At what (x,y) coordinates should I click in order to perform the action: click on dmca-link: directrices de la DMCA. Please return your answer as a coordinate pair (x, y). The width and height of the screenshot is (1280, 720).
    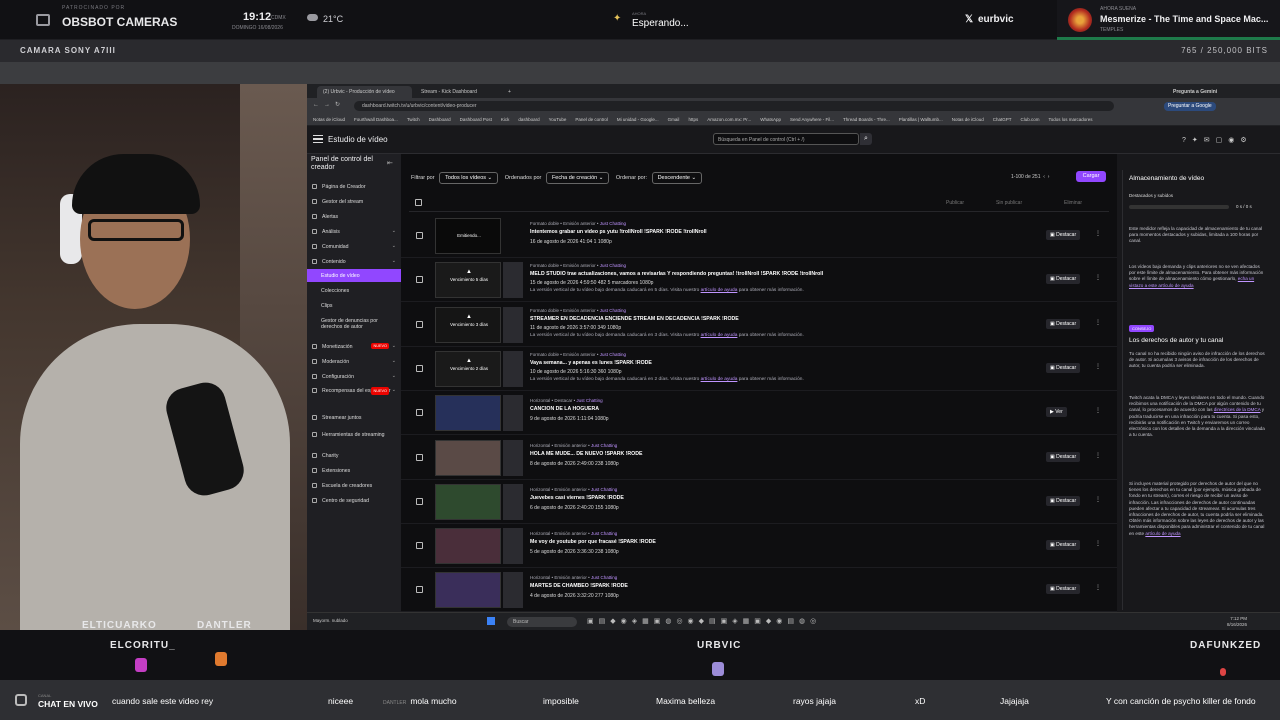
    Looking at the image, I should click on (1237, 409).